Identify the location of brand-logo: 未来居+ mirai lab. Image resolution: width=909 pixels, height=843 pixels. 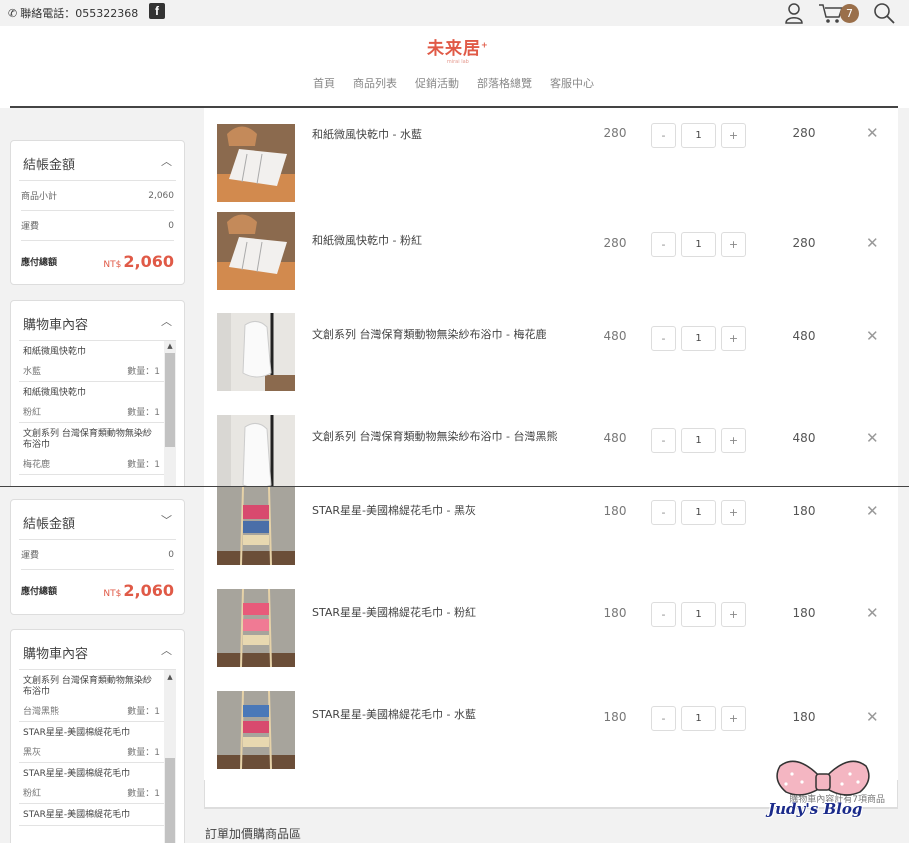
(458, 49).